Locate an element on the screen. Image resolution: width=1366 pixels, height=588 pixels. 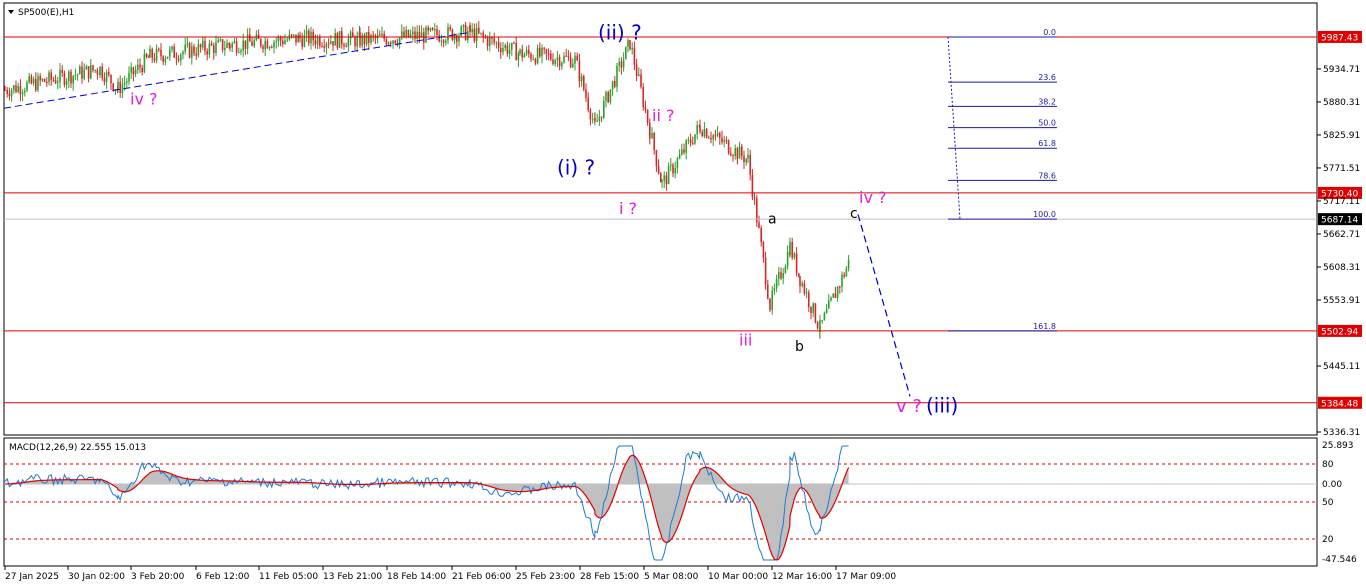
fib-label: 78.6 is located at coordinates (1047, 175).